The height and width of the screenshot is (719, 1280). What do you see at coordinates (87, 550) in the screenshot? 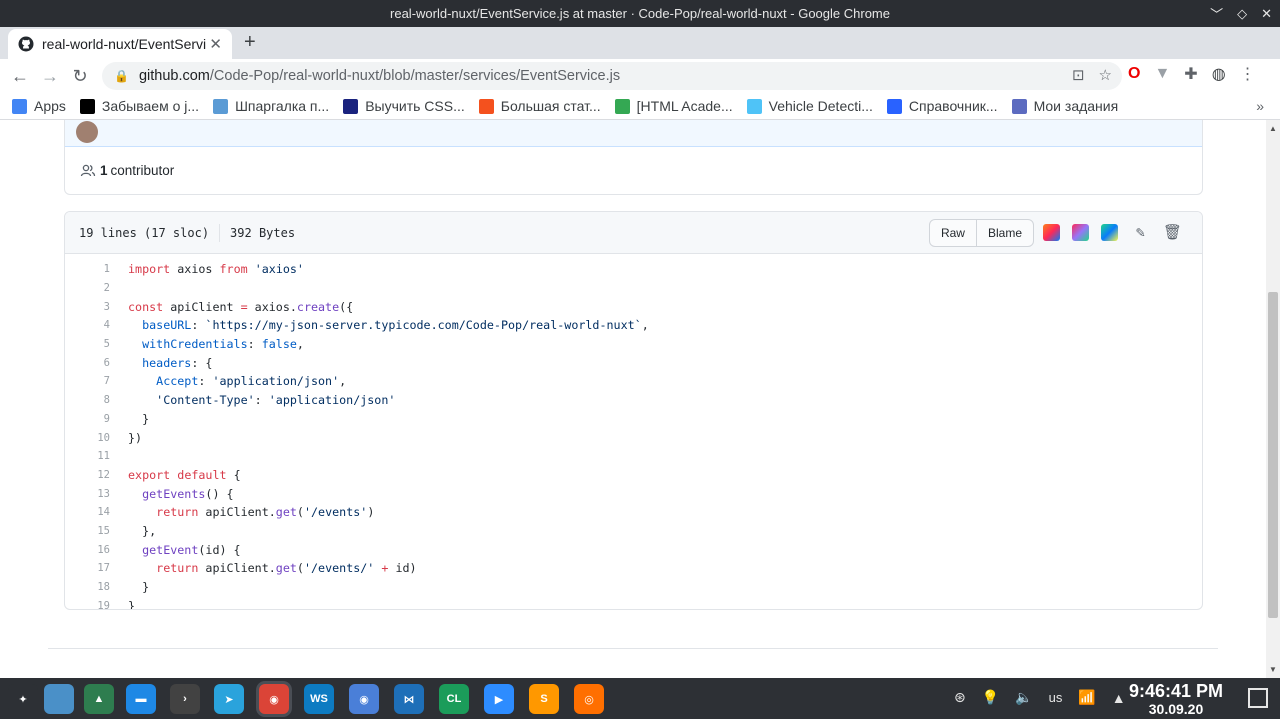
I see `line-number: 16` at bounding box center [87, 550].